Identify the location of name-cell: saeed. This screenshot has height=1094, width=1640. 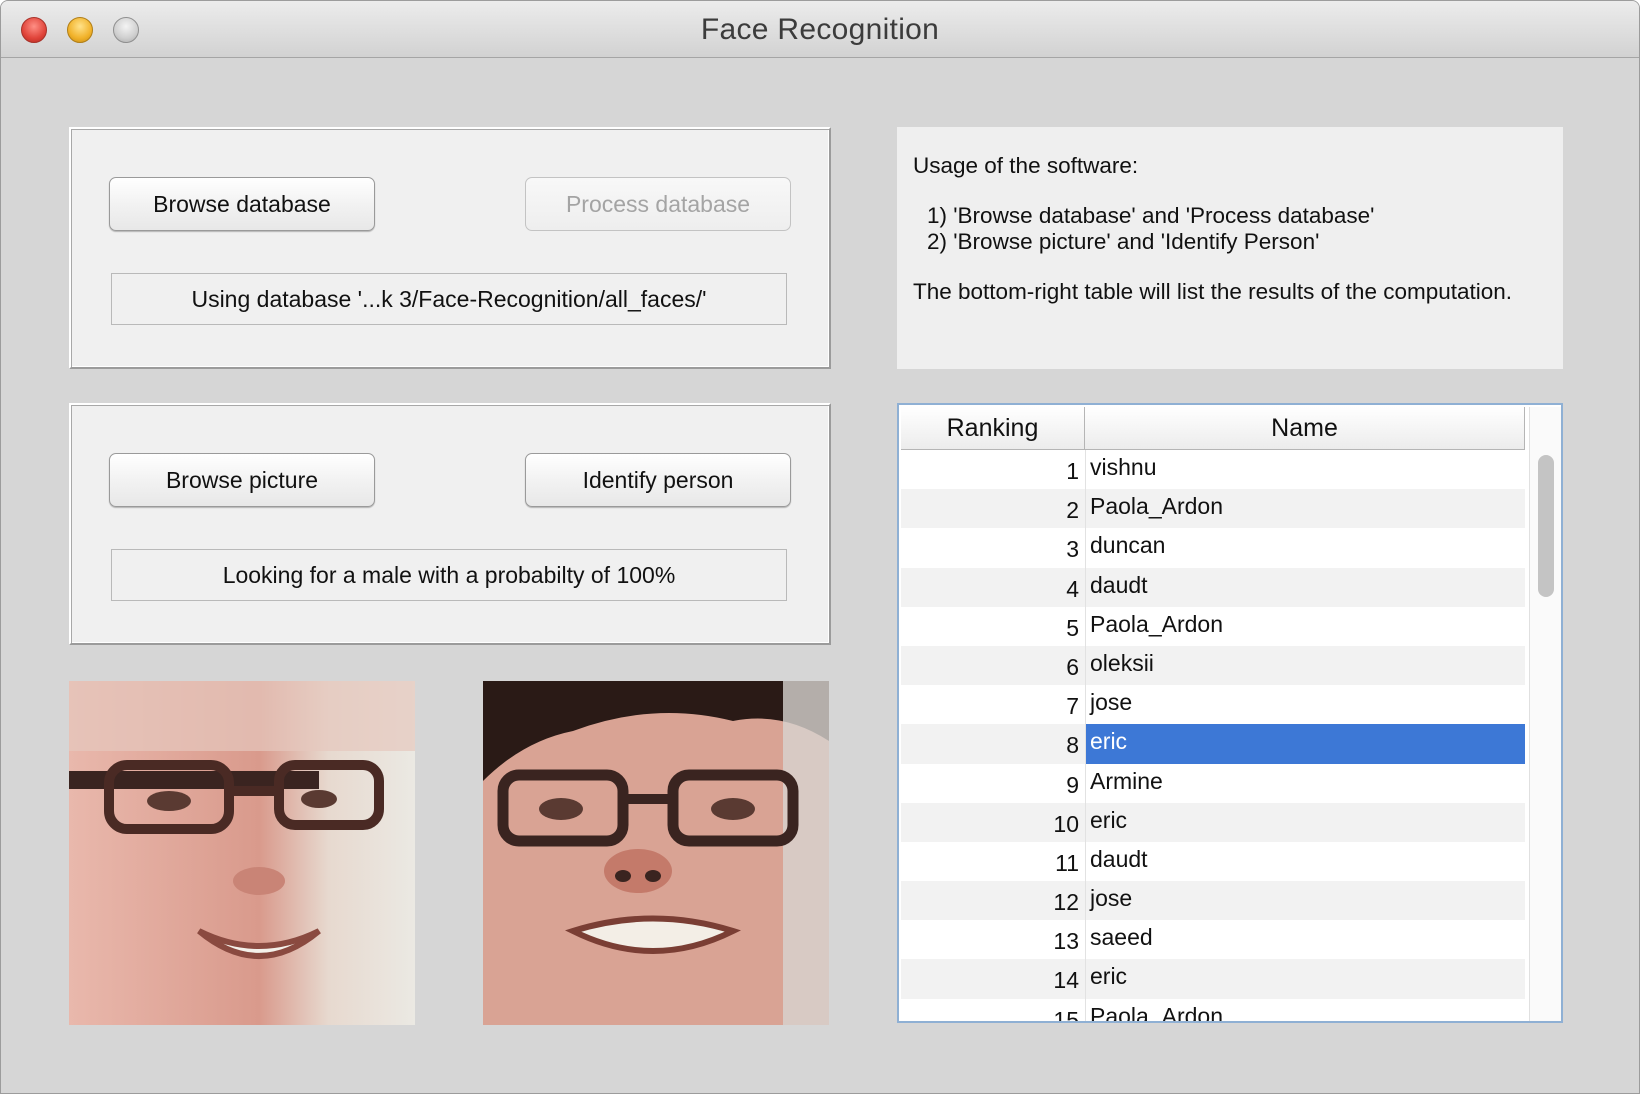
(1305, 940).